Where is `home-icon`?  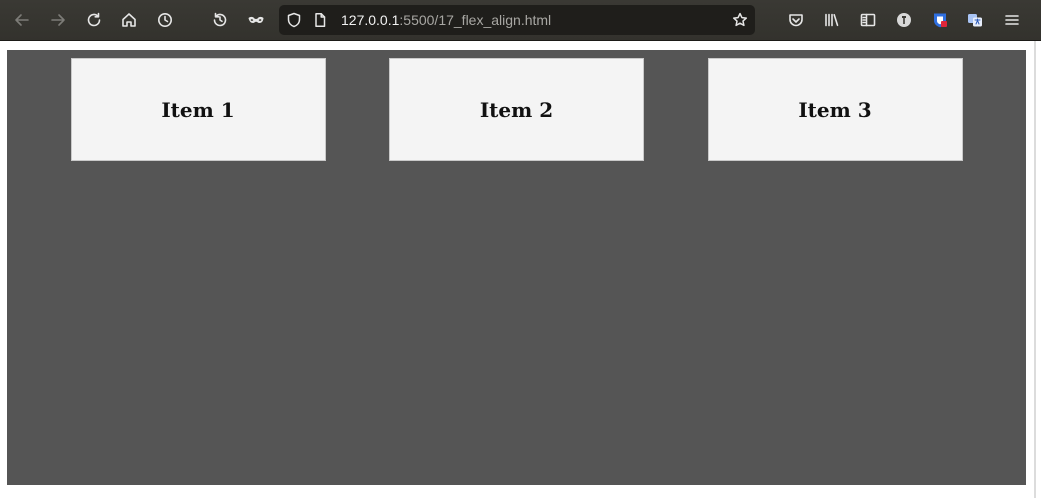 home-icon is located at coordinates (129, 20).